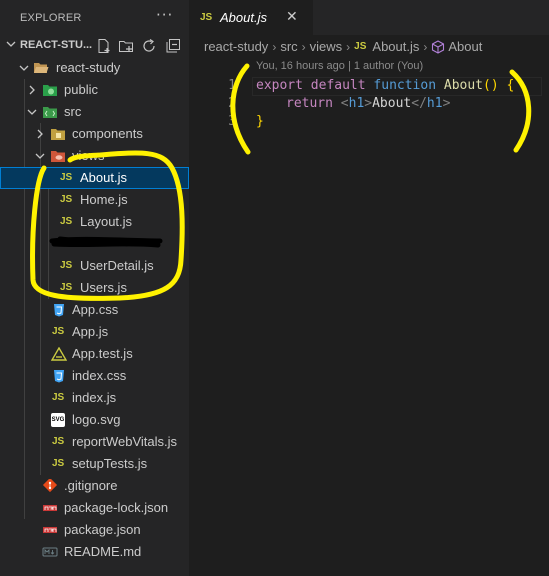 The image size is (549, 576). What do you see at coordinates (463, 85) in the screenshot?
I see `function-name: About` at bounding box center [463, 85].